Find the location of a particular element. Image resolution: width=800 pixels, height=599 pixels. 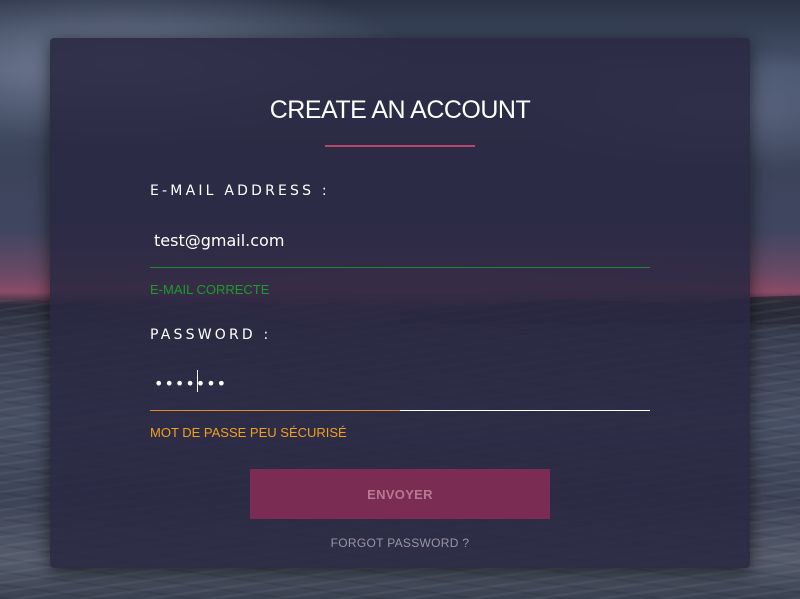

password-field is located at coordinates (400, 383).